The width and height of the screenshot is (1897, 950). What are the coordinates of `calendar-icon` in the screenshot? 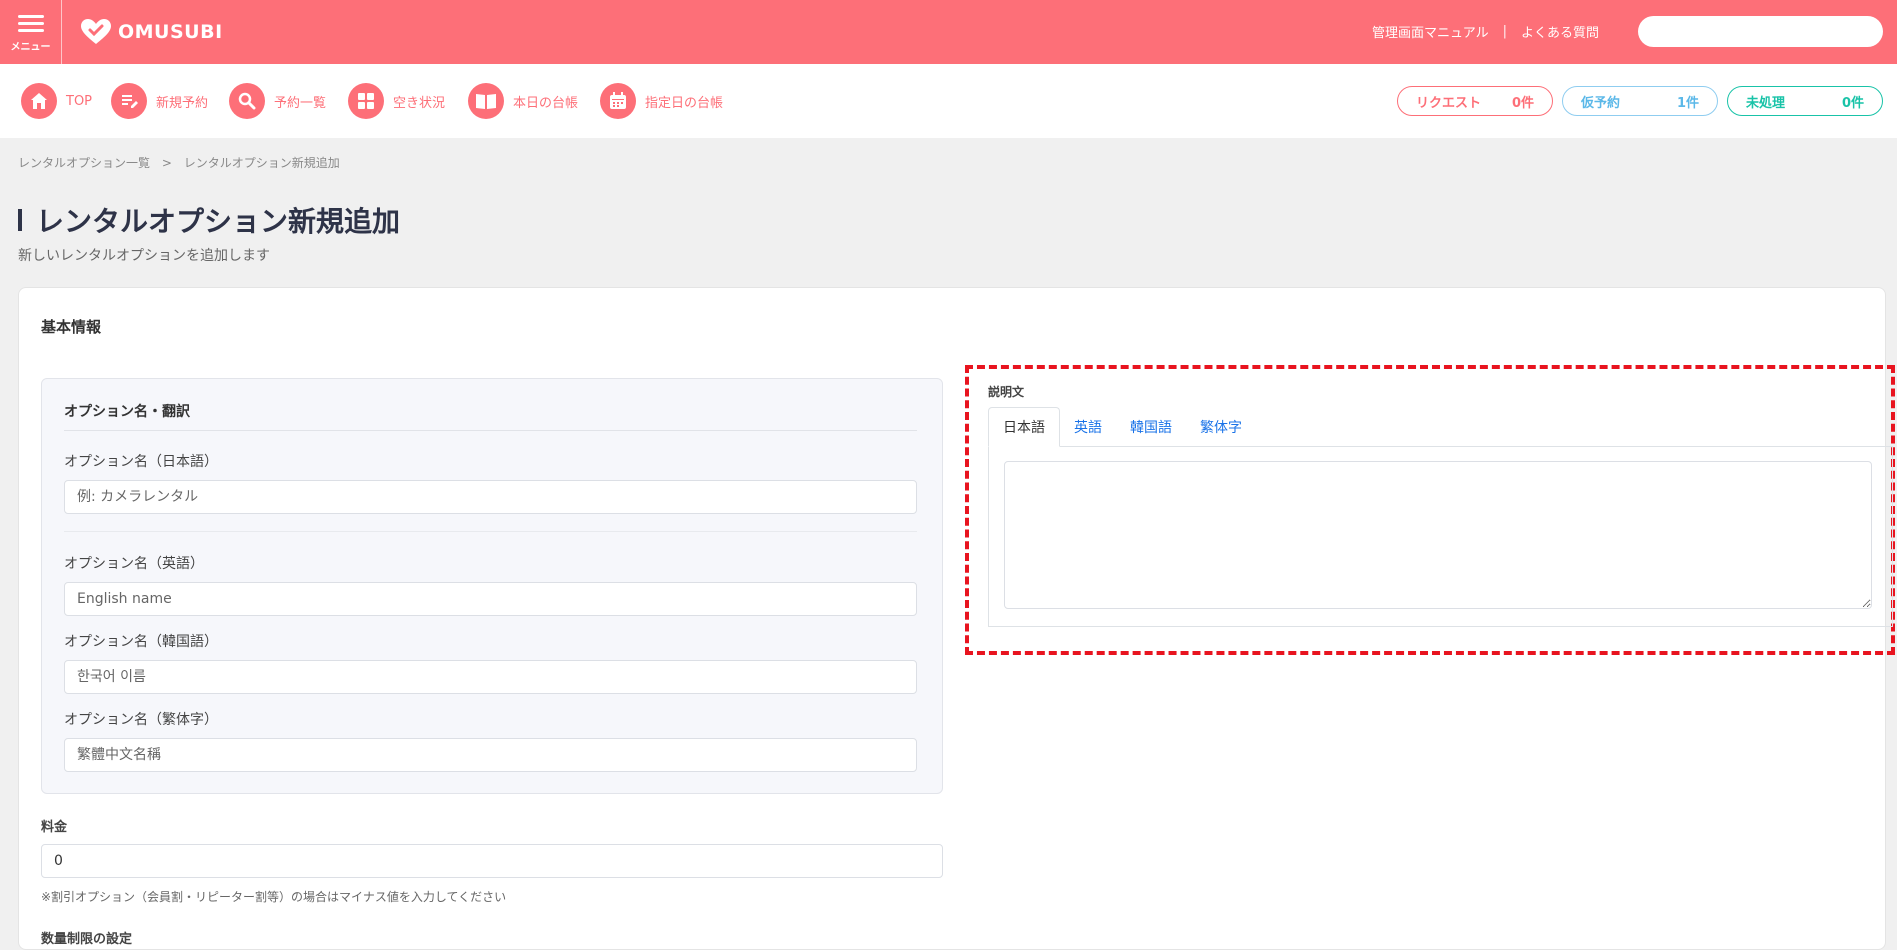 It's located at (618, 101).